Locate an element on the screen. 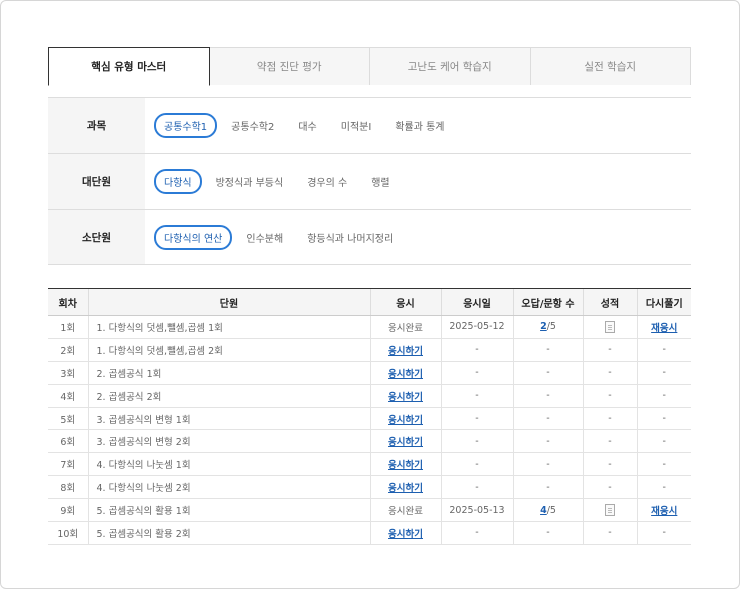 The width and height of the screenshot is (740, 589). major-unit-option: 방정식과 부등식 is located at coordinates (250, 181).